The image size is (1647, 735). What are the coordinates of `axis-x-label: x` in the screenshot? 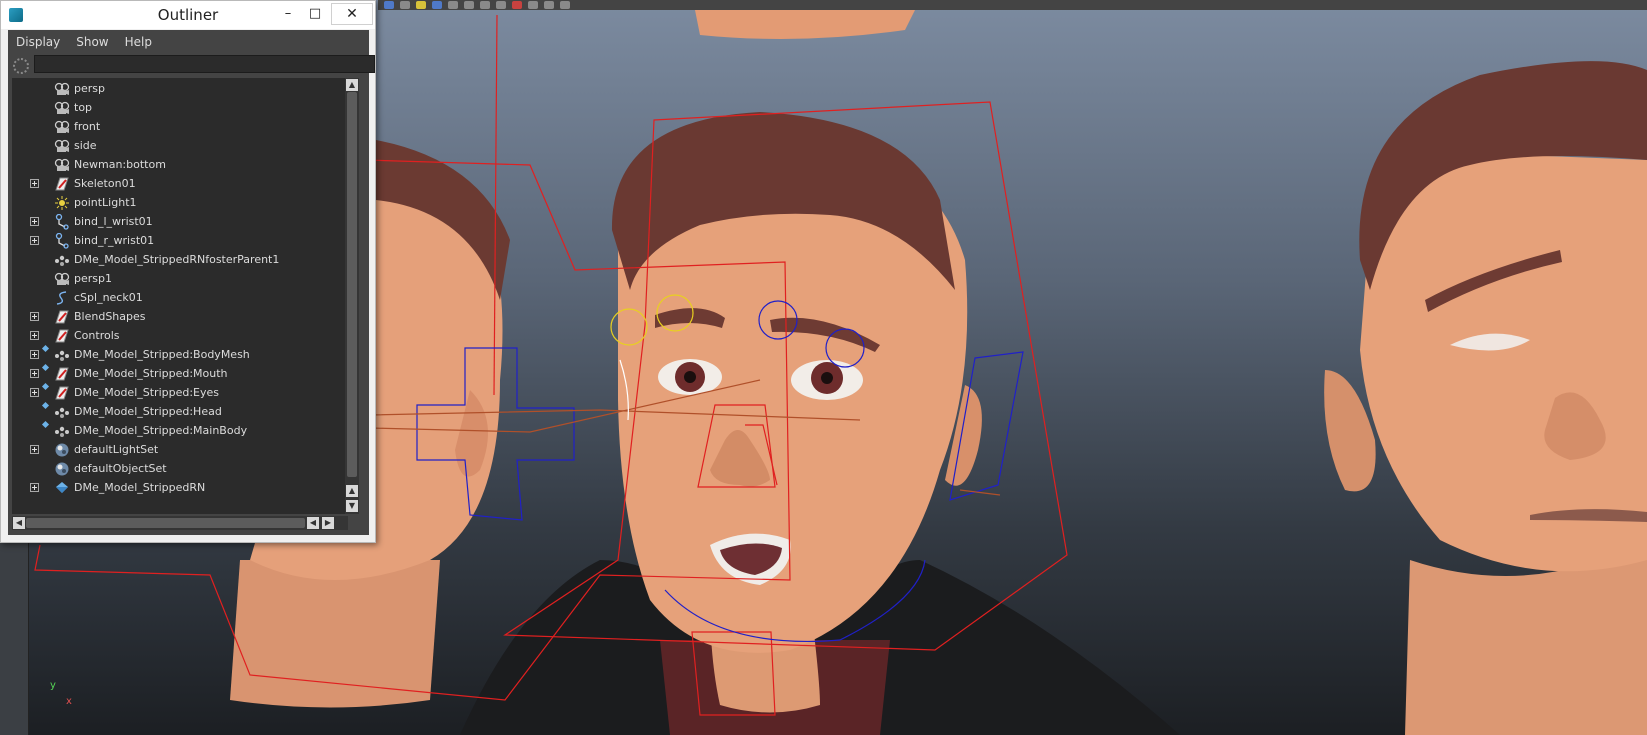 It's located at (69, 701).